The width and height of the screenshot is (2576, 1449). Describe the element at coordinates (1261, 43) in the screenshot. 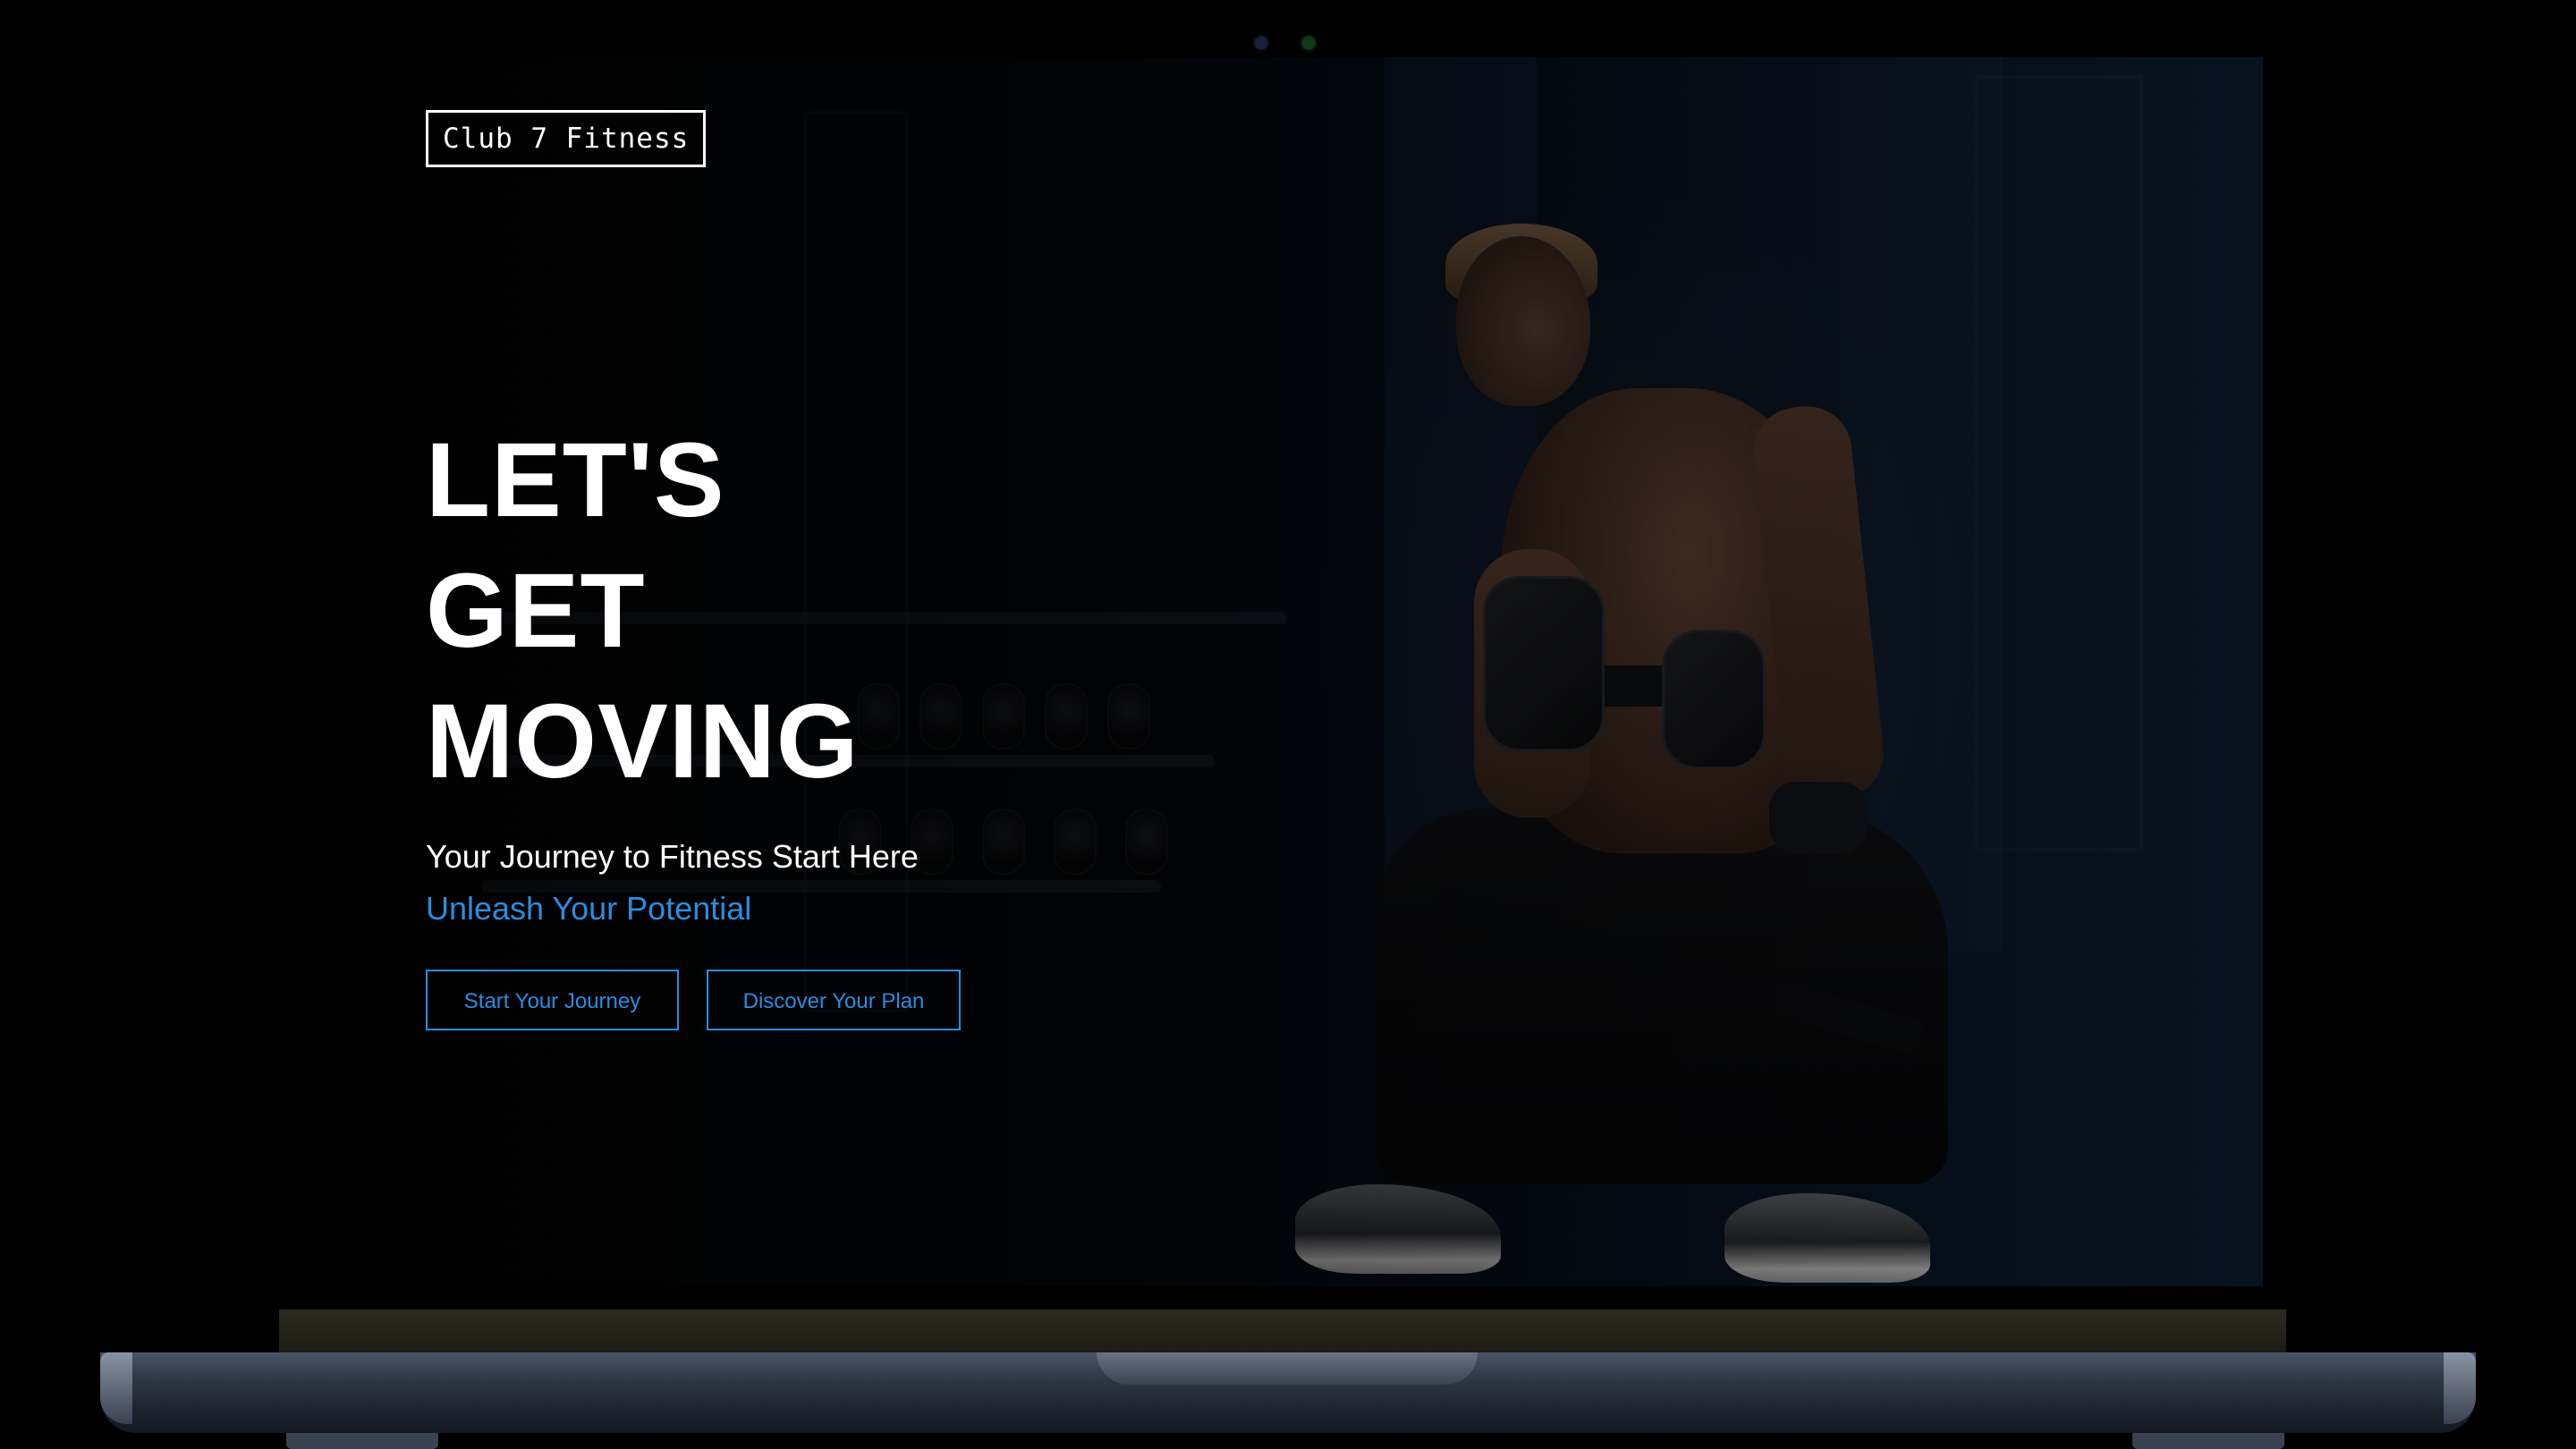

I see `camera-icon` at that location.